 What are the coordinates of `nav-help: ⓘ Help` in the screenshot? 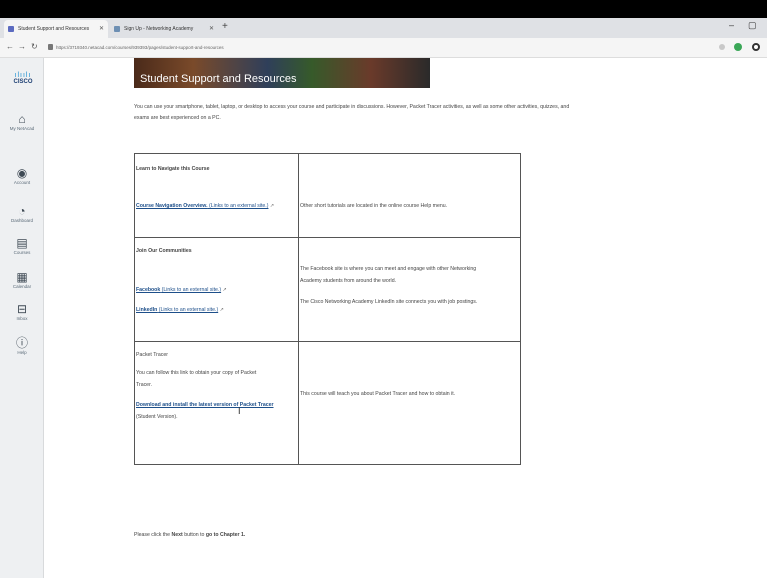 It's located at (22, 345).